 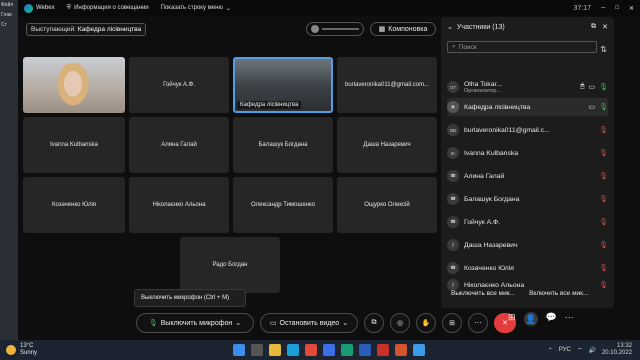 I want to click on video-tile: Олександр Тимошенко, so click(x=283, y=205).